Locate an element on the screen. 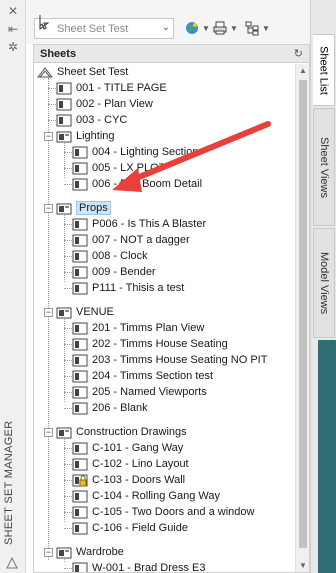  publish-options-button: ▼ is located at coordinates (197, 28).